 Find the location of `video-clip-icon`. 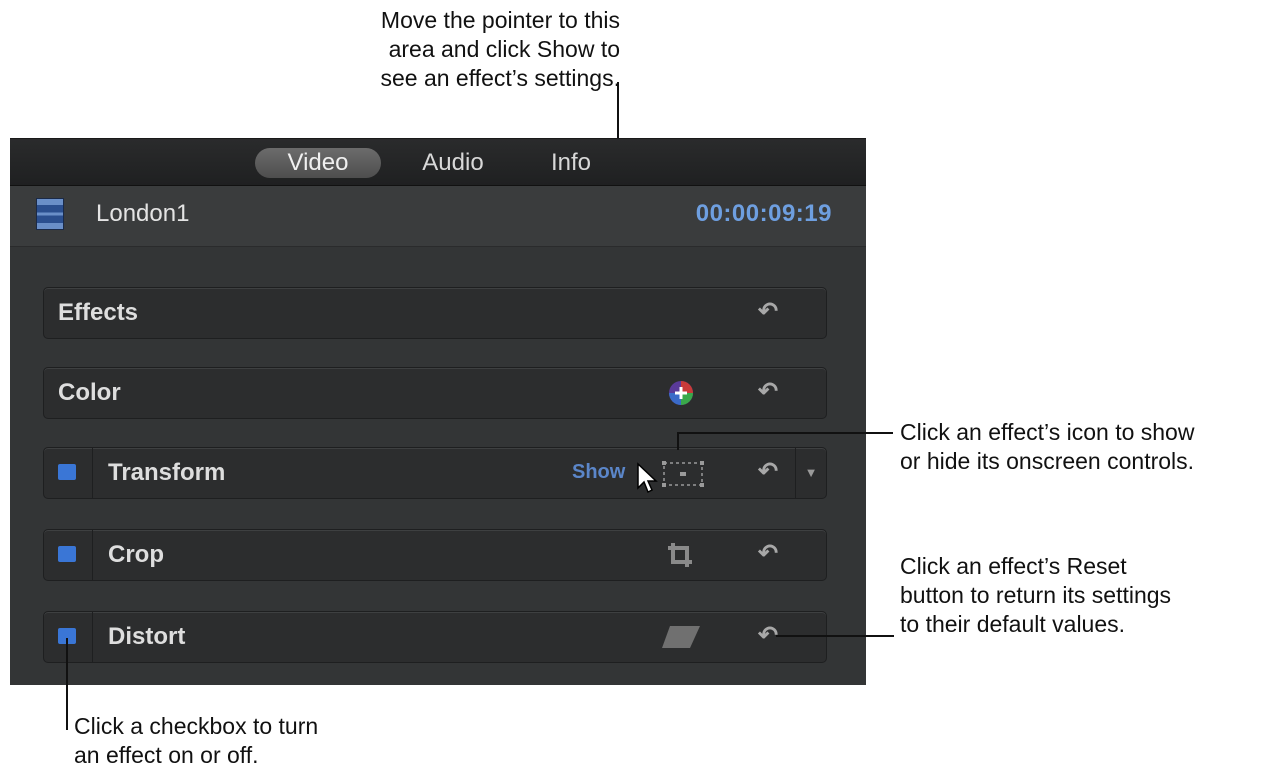

video-clip-icon is located at coordinates (50, 214).